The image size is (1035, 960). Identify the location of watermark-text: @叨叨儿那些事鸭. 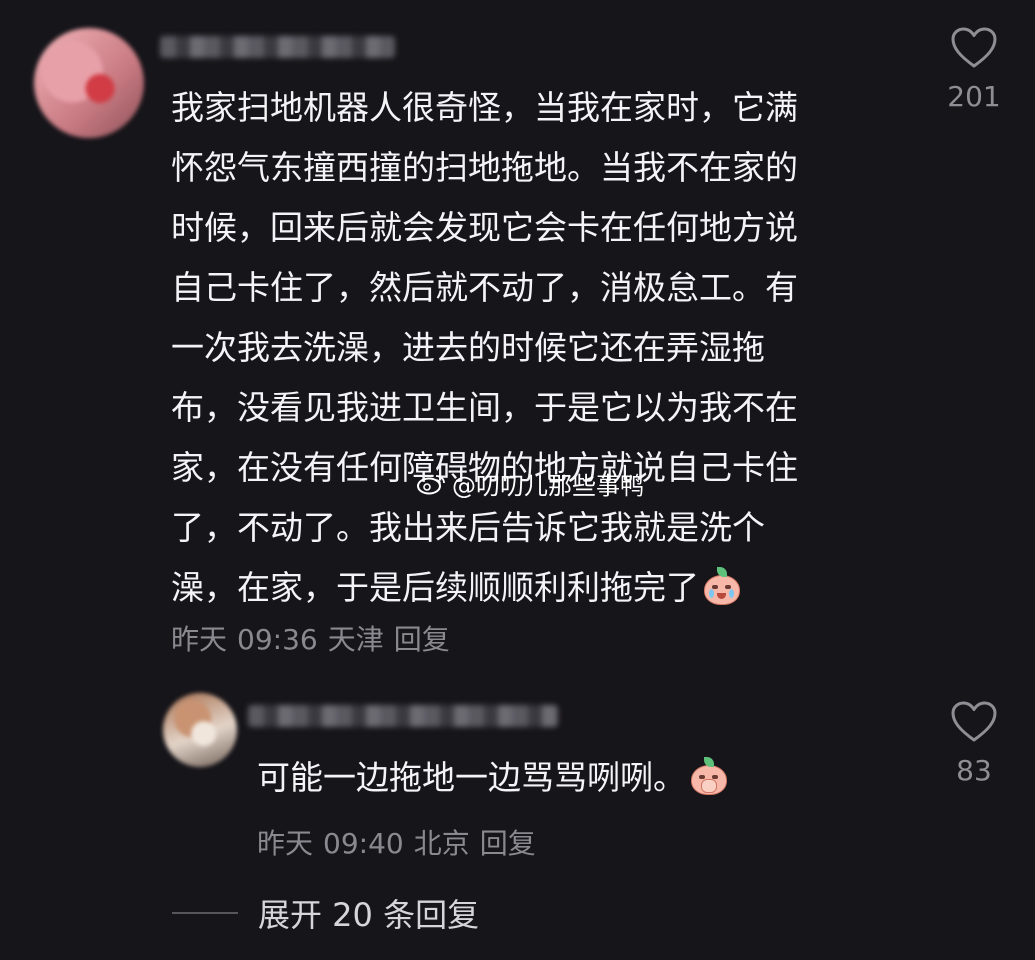
(548, 486).